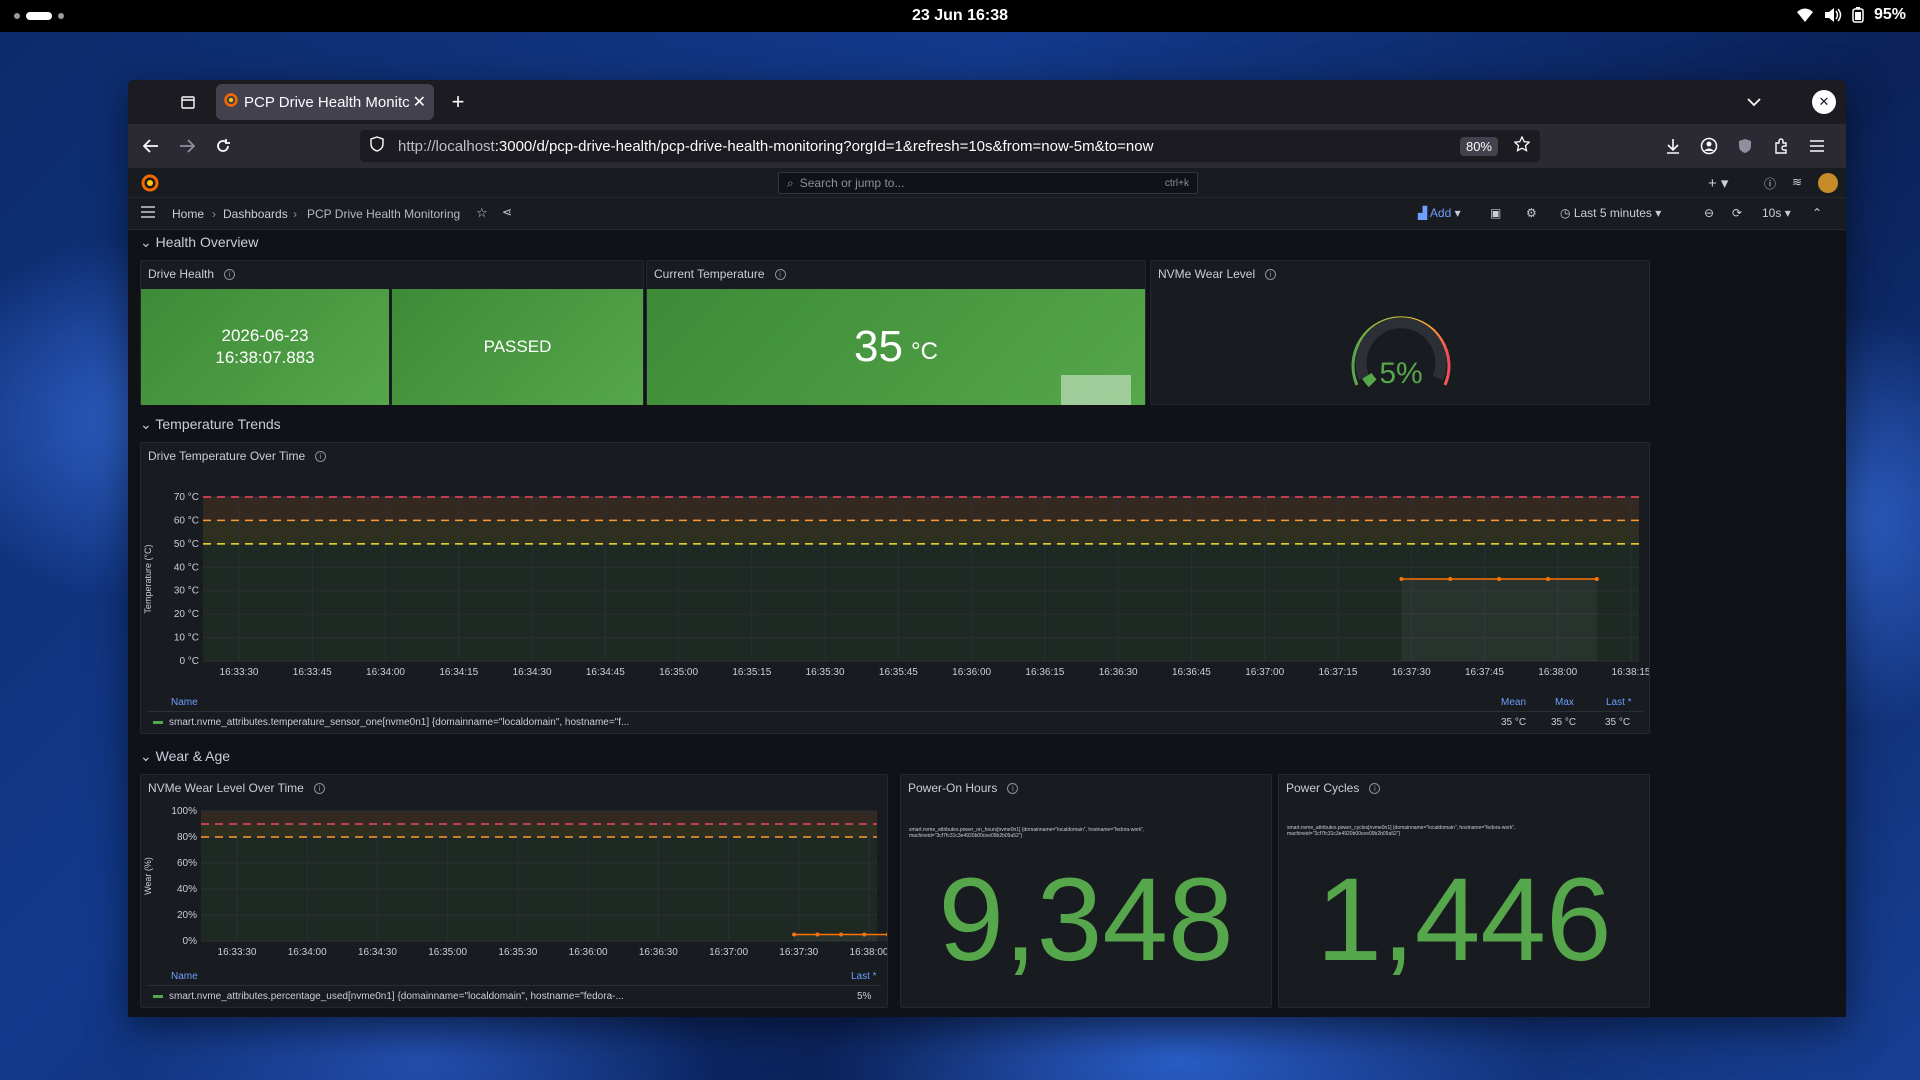  Describe the element at coordinates (1824, 102) in the screenshot. I see `close-window-icon: ✕` at that location.